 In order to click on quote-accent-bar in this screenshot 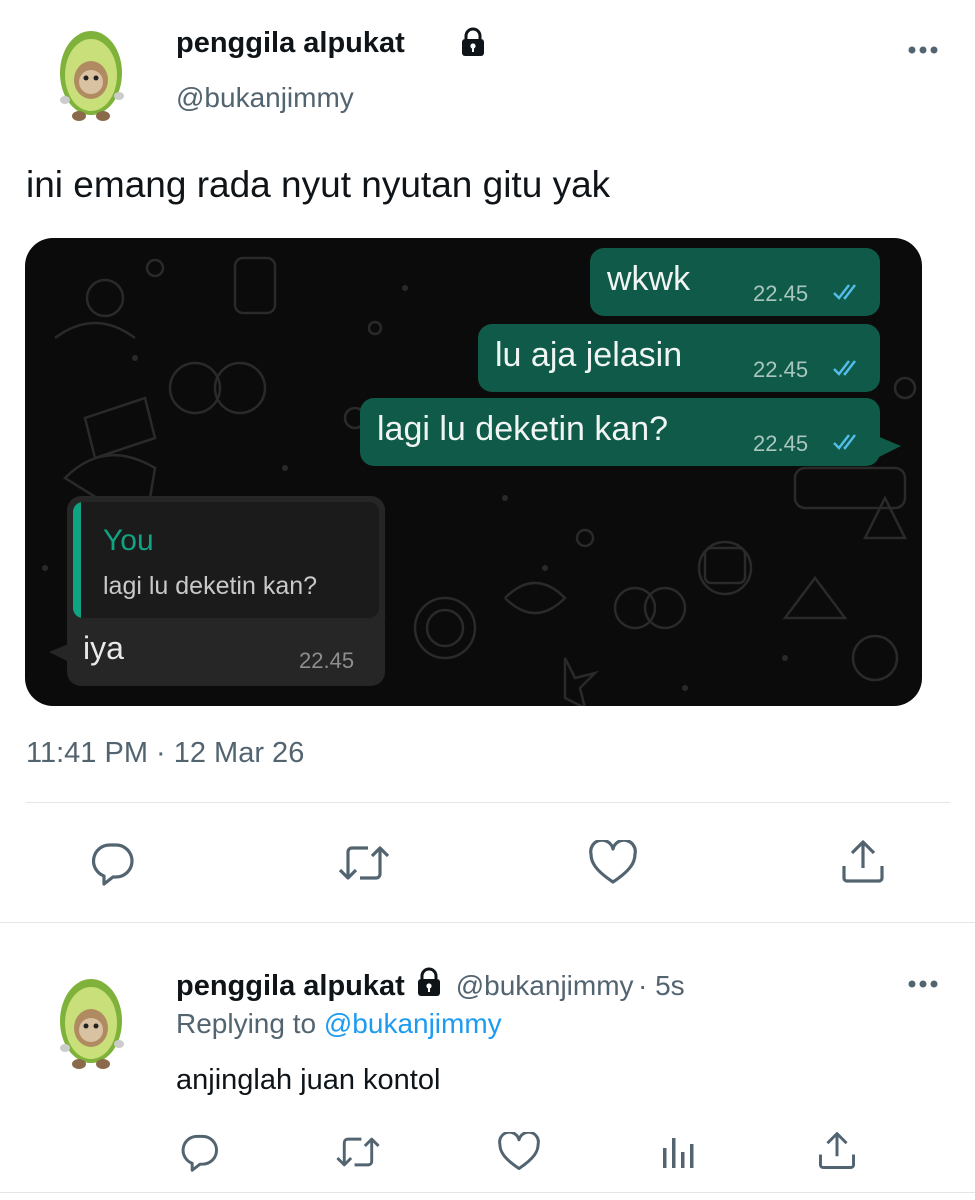, I will do `click(77, 560)`.